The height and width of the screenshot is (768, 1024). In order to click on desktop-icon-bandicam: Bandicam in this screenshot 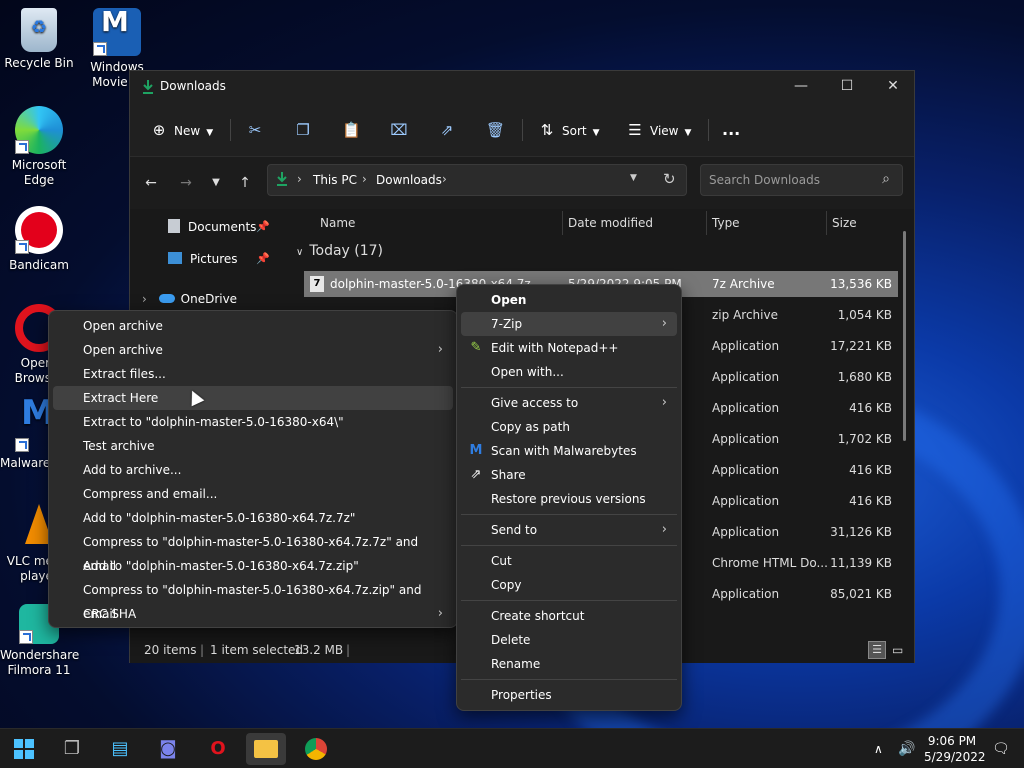, I will do `click(39, 239)`.